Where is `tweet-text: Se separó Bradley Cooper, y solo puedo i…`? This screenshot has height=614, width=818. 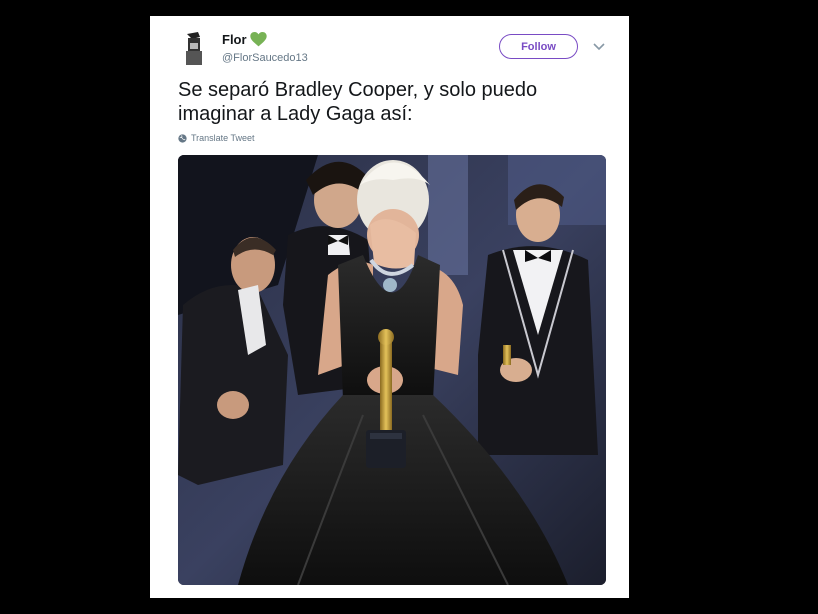 tweet-text: Se separó Bradley Cooper, y solo puedo i… is located at coordinates (358, 102).